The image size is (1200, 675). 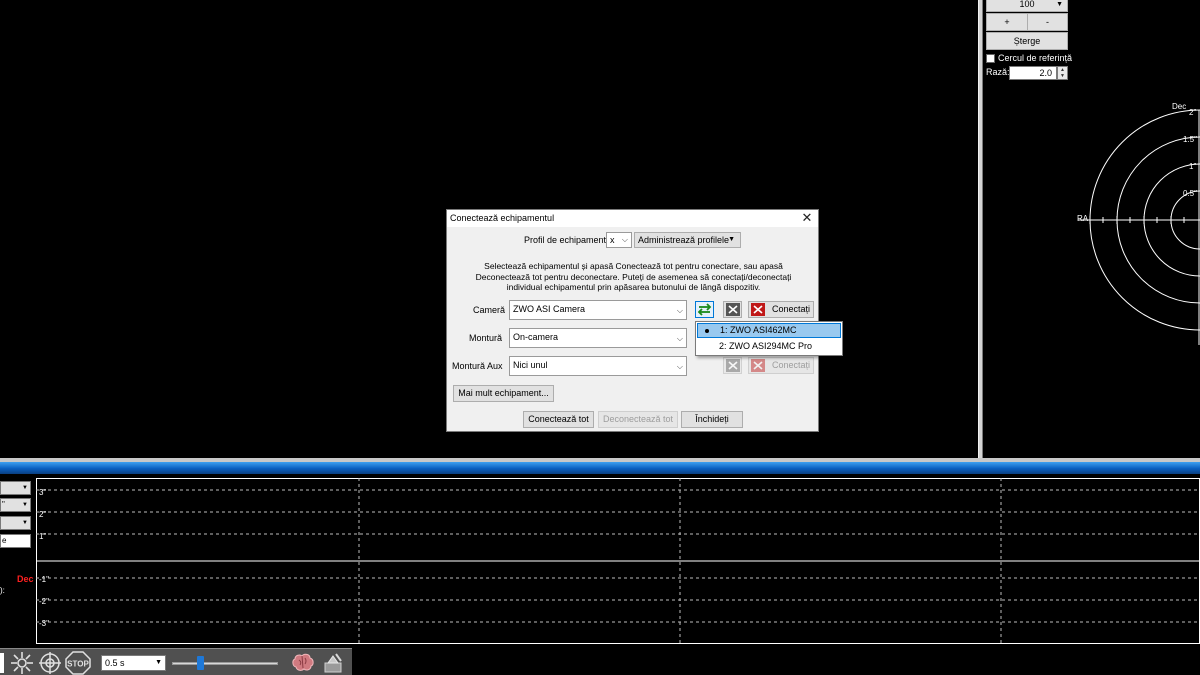 What do you see at coordinates (333, 663) in the screenshot?
I see `tools-icon` at bounding box center [333, 663].